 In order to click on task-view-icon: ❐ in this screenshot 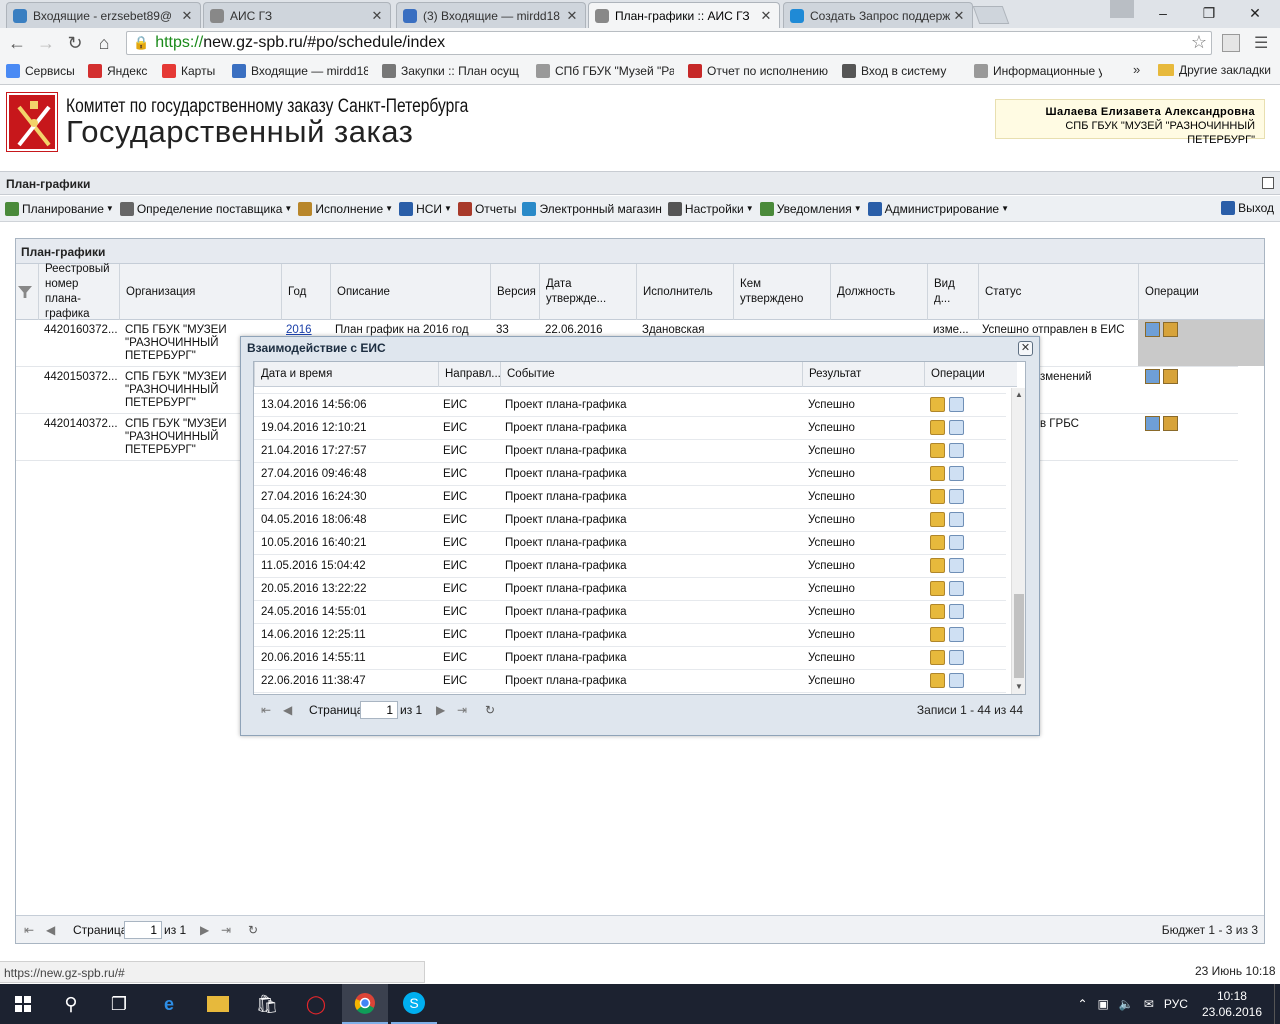, I will do `click(119, 1004)`.